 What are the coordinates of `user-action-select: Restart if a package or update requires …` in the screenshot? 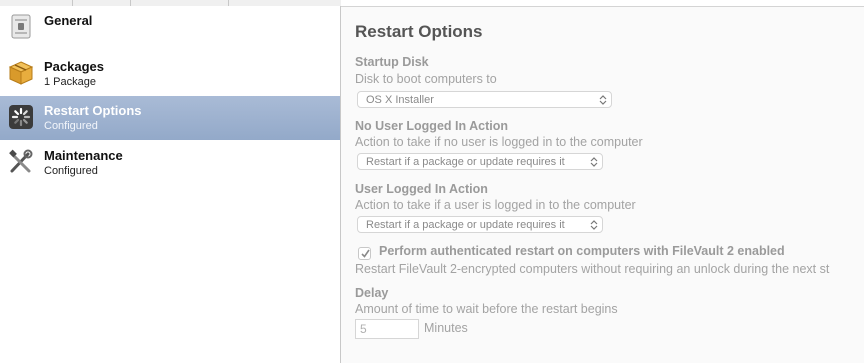 It's located at (480, 224).